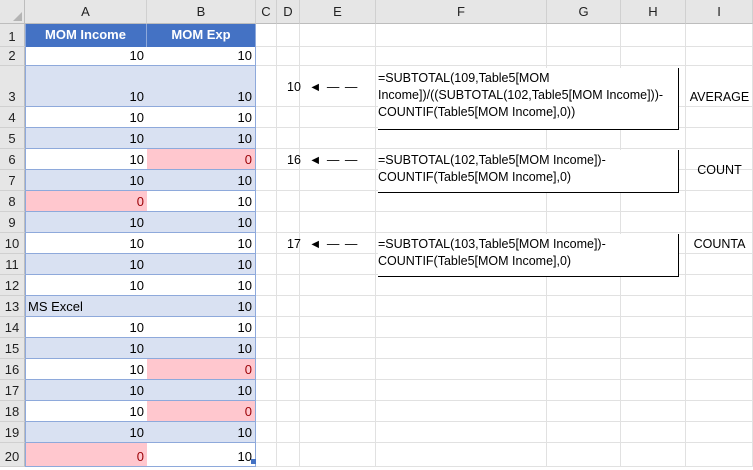 The height and width of the screenshot is (470, 753). What do you see at coordinates (12, 348) in the screenshot?
I see `row-header-15: 15` at bounding box center [12, 348].